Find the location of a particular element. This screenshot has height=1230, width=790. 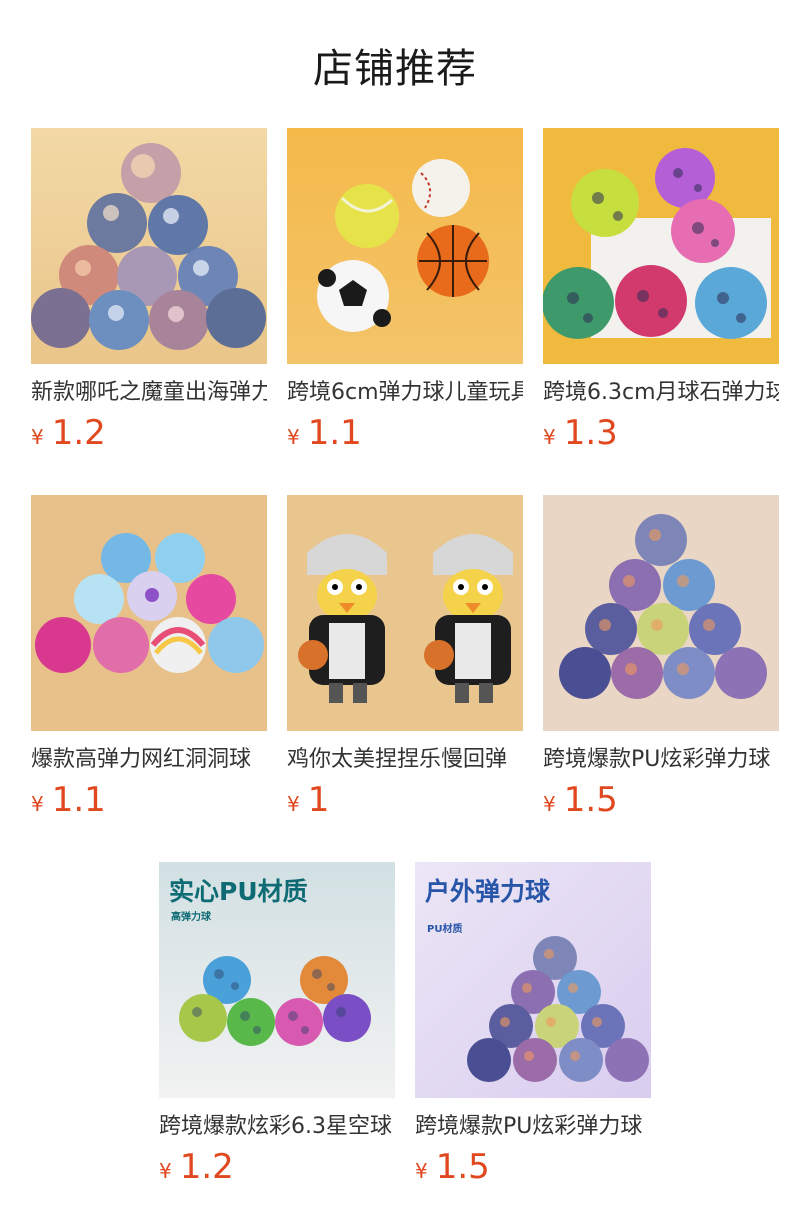

image-headline: 实心PU材质 is located at coordinates (238, 891).